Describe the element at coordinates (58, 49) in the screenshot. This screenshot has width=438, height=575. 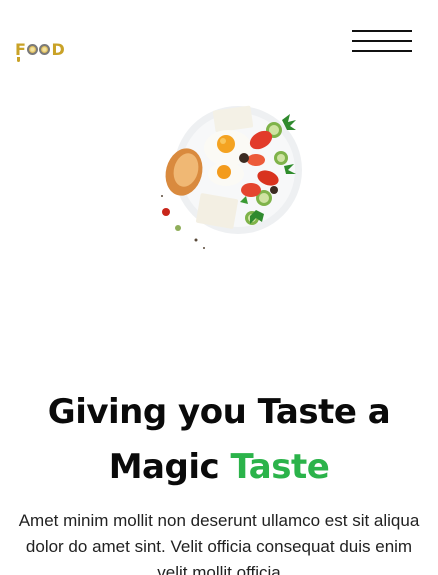
I see `logo-letter-d: D` at that location.